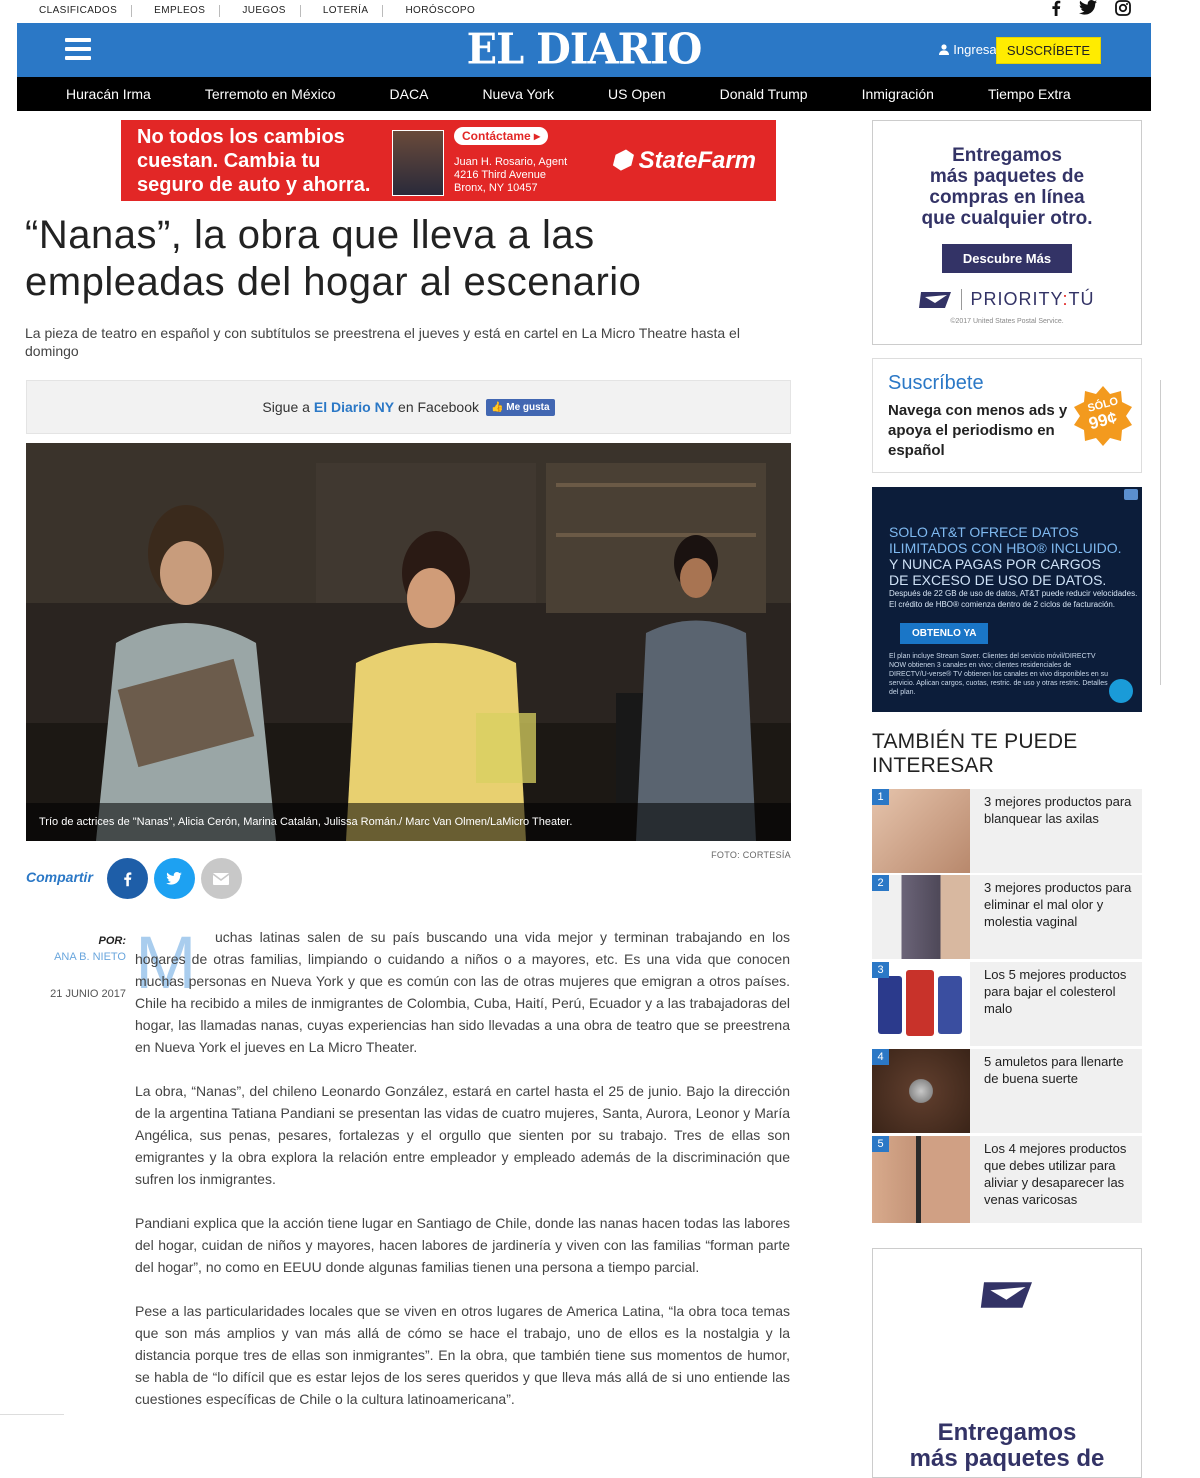 The width and height of the screenshot is (1200, 1478). I want to click on subscribe-button: SUSCRÍBETE, so click(1048, 50).